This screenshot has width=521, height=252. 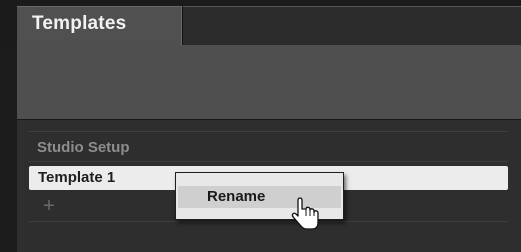 What do you see at coordinates (8, 148) in the screenshot?
I see `left-edge` at bounding box center [8, 148].